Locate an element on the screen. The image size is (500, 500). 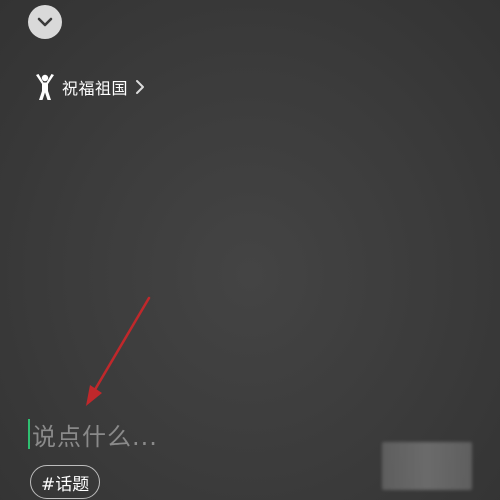
chevron-right-icon is located at coordinates (140, 87).